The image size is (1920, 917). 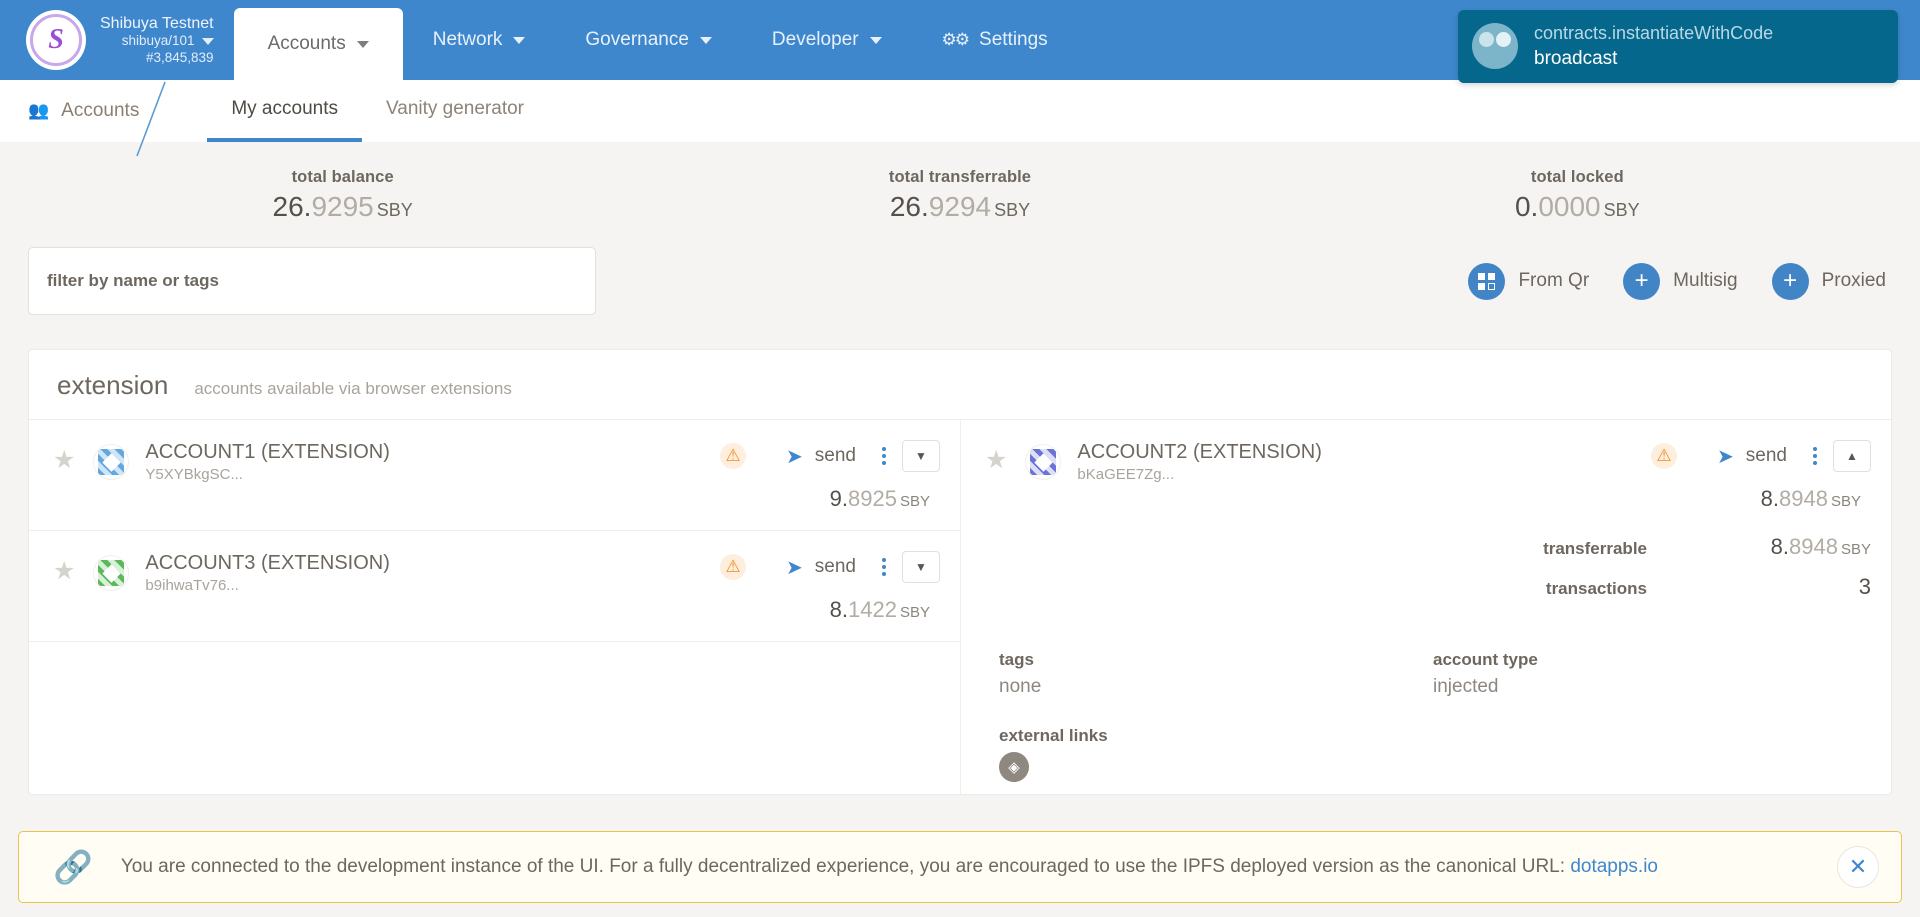 I want to click on account-name: ACCOUNT1 (EXTENSION), so click(x=267, y=452).